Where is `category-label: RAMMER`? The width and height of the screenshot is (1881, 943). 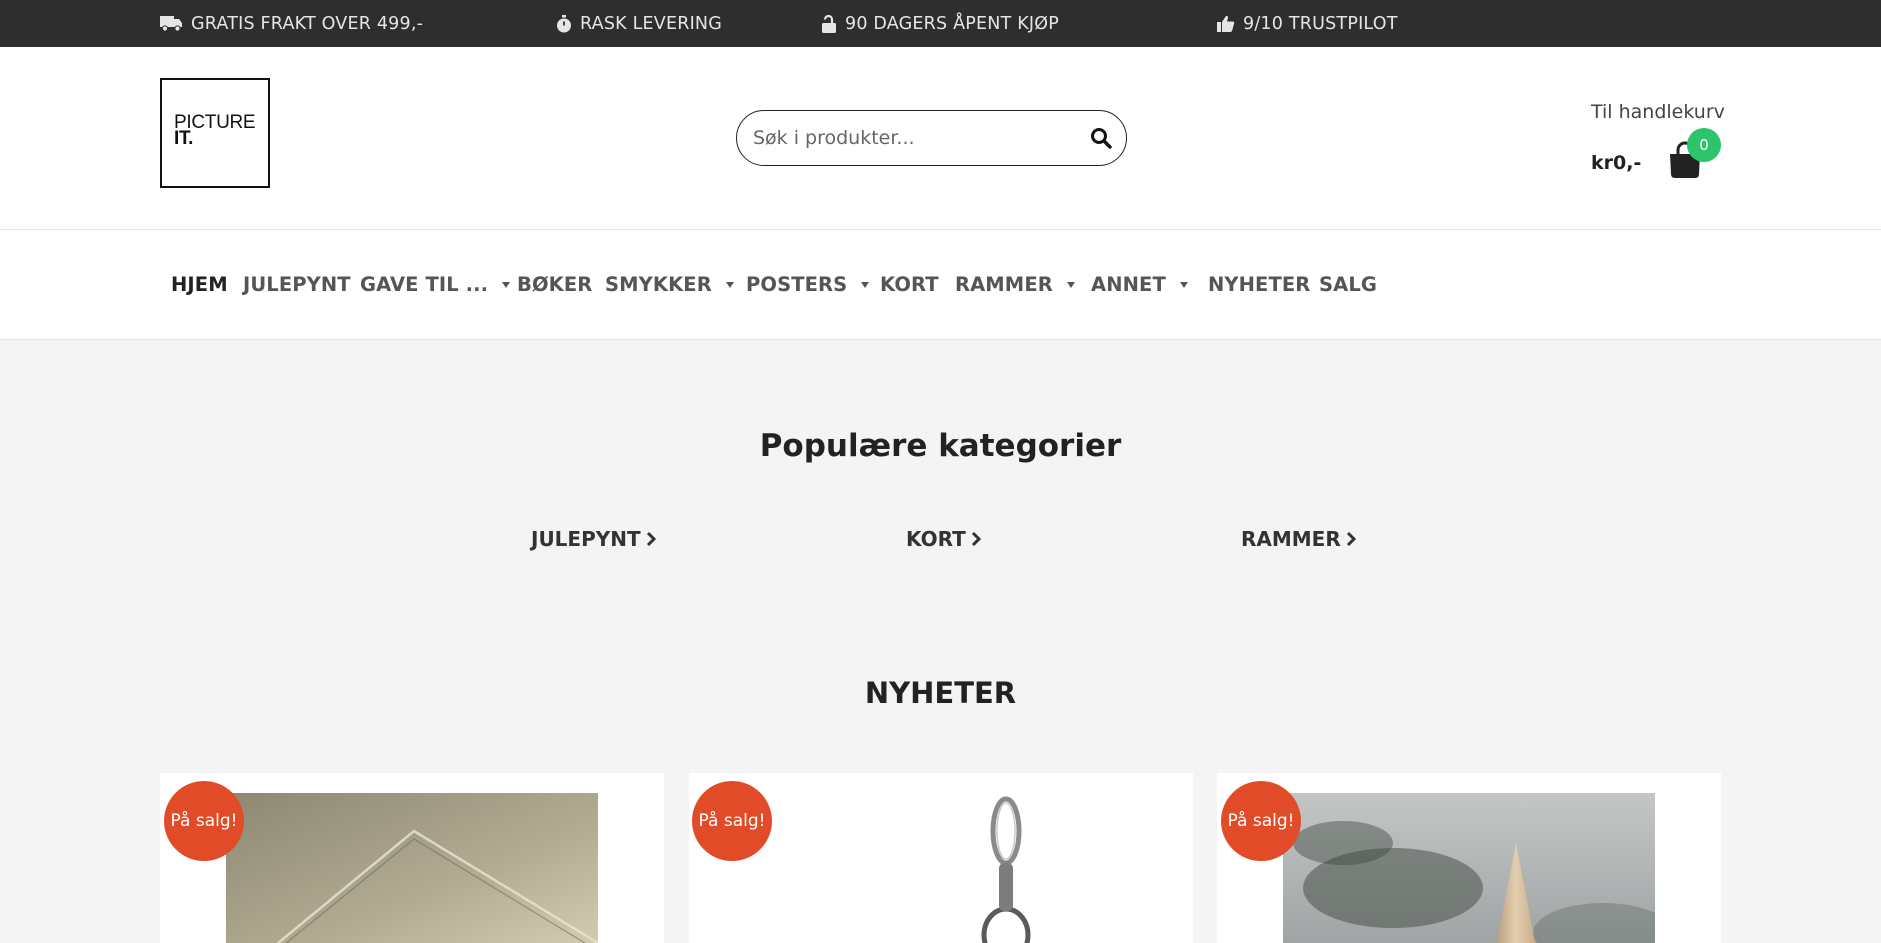
category-label: RAMMER is located at coordinates (1291, 539).